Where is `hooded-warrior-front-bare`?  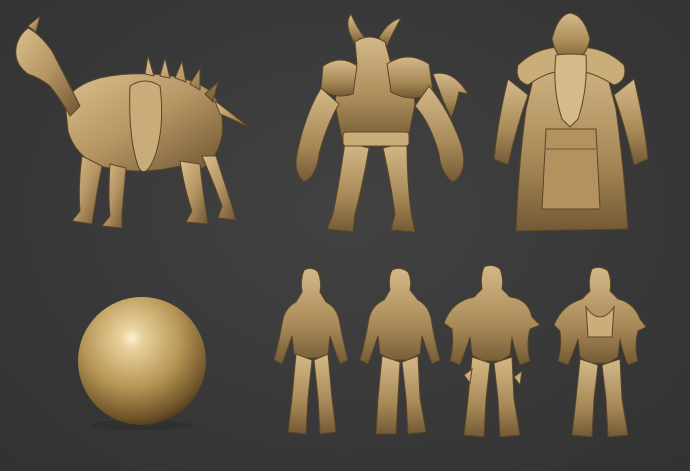 hooded-warrior-front-bare is located at coordinates (312, 352).